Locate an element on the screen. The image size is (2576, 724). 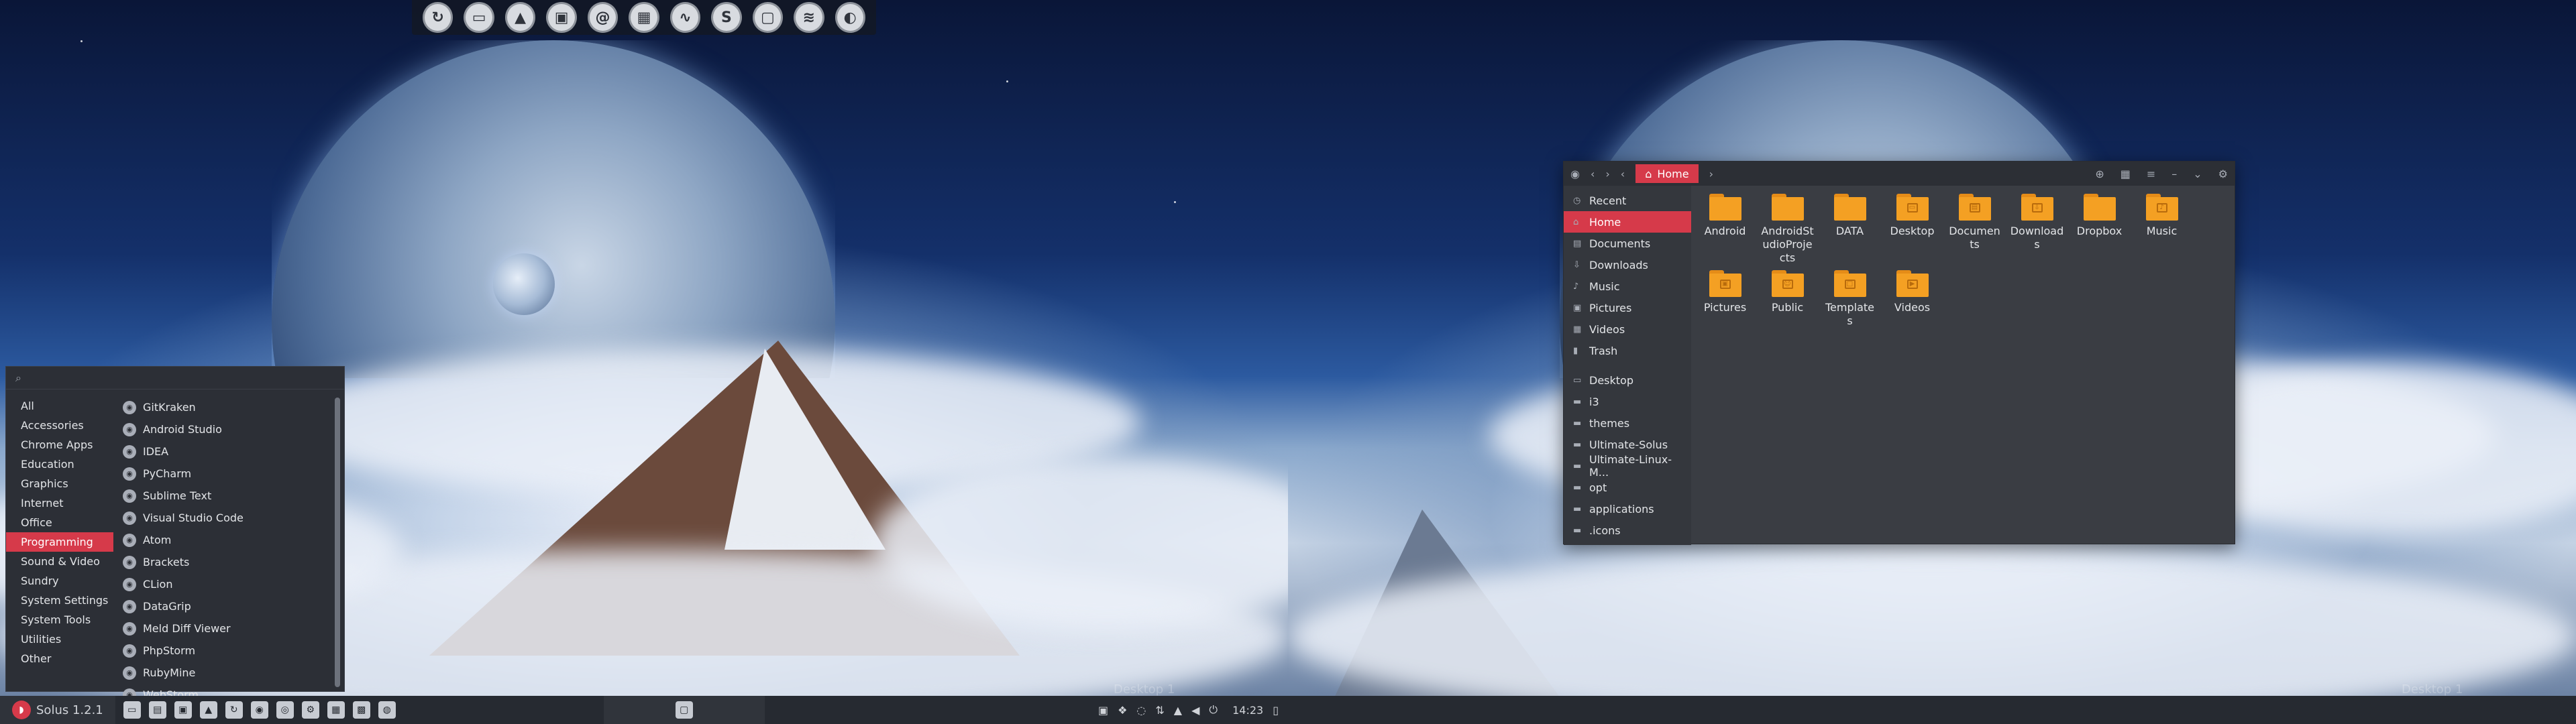
skype-icon: S is located at coordinates (726, 17).